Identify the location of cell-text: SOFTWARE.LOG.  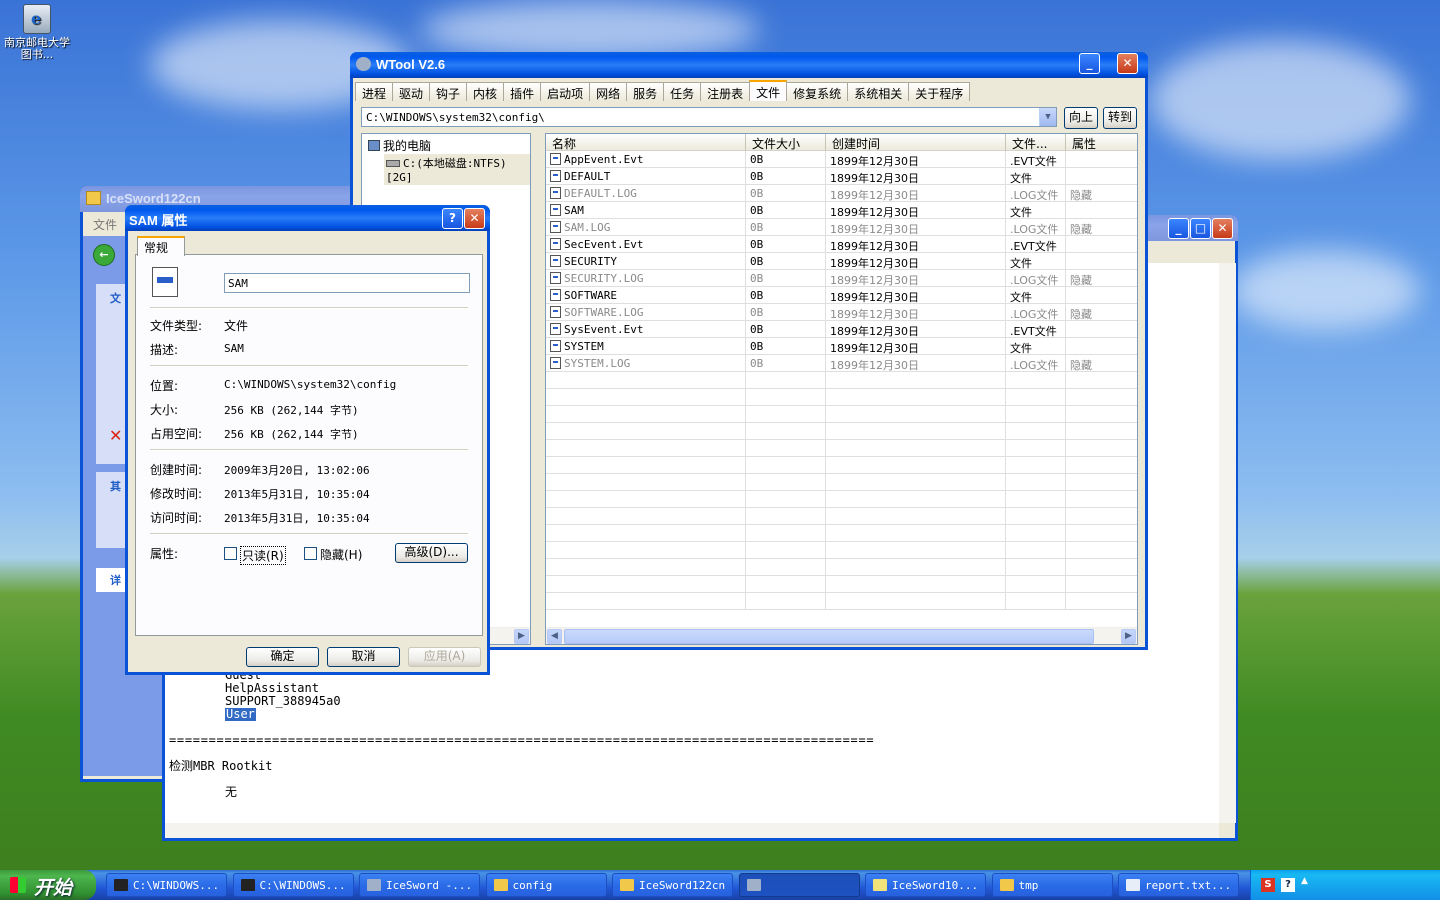
(604, 312).